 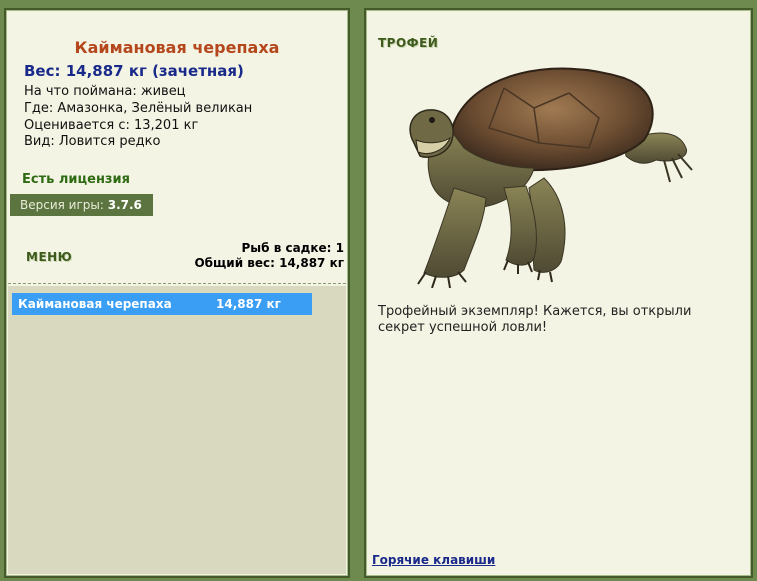 I want to click on location-info: Где: Амазонка, Зелёный великан, so click(x=138, y=108).